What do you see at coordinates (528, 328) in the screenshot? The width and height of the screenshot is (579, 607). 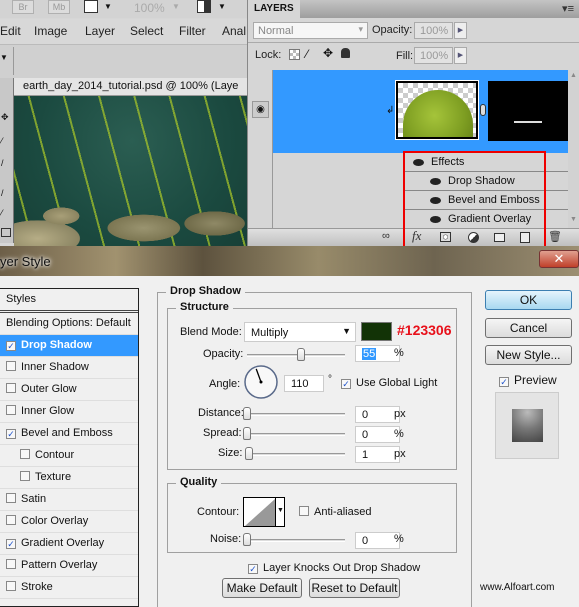 I see `cancel-button: Cancel` at bounding box center [528, 328].